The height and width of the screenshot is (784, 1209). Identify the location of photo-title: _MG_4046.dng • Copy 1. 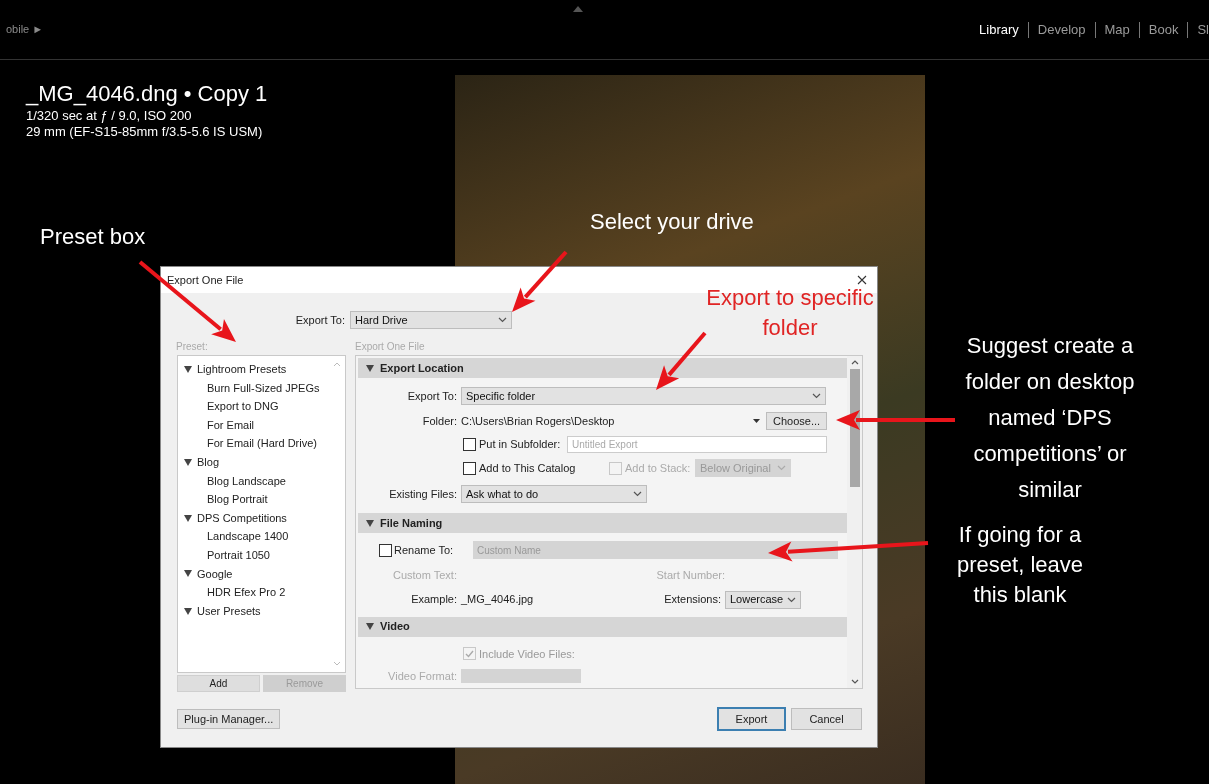
(147, 94).